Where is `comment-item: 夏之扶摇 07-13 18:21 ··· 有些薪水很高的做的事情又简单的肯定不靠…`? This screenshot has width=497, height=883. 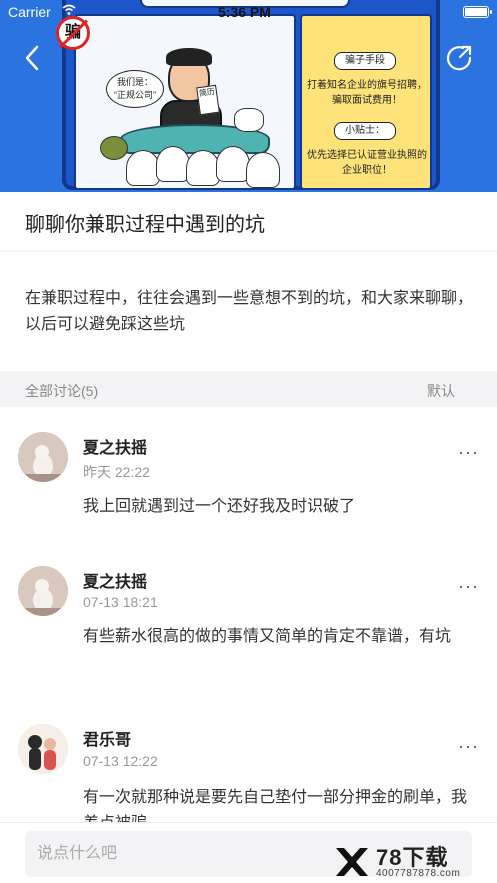
comment-item: 夏之扶摇 07-13 18:21 ··· 有些薪水很高的做的事情又简单的肯定不靠… is located at coordinates (248, 631).